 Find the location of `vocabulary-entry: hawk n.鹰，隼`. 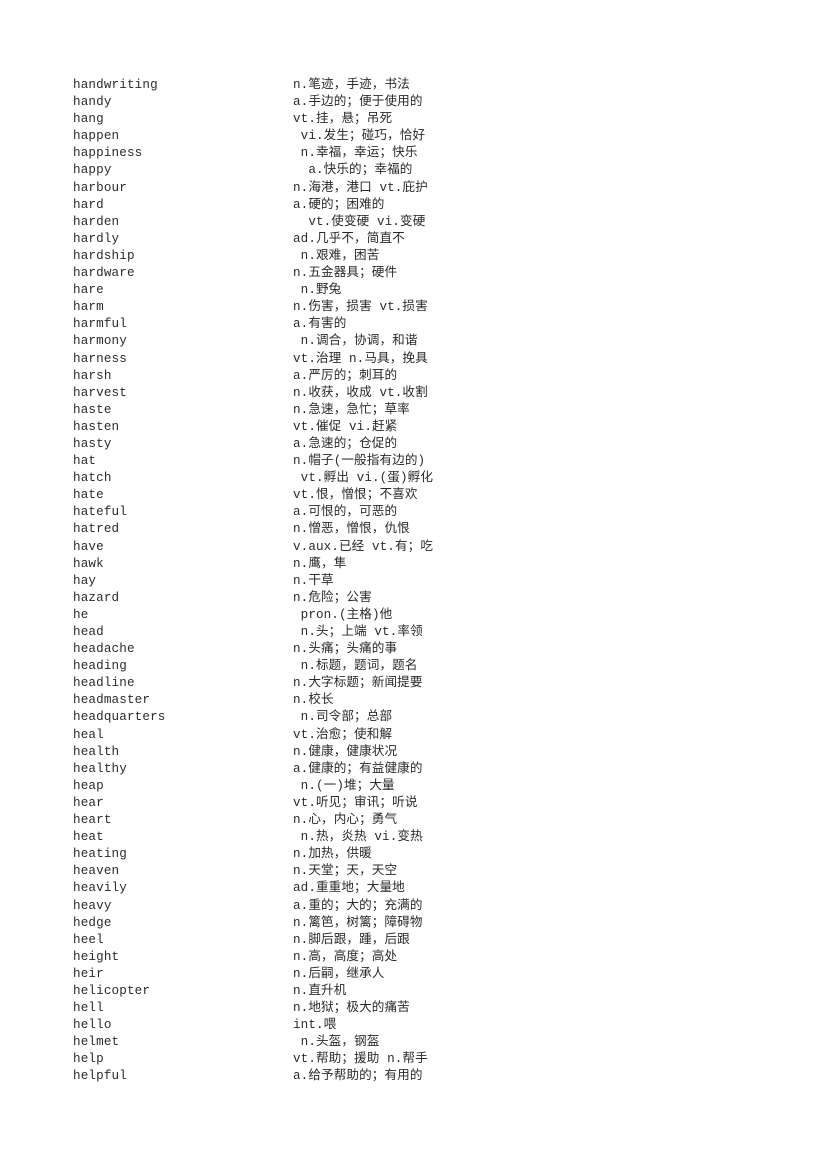

vocabulary-entry: hawk n.鹰，隼 is located at coordinates (413, 564).